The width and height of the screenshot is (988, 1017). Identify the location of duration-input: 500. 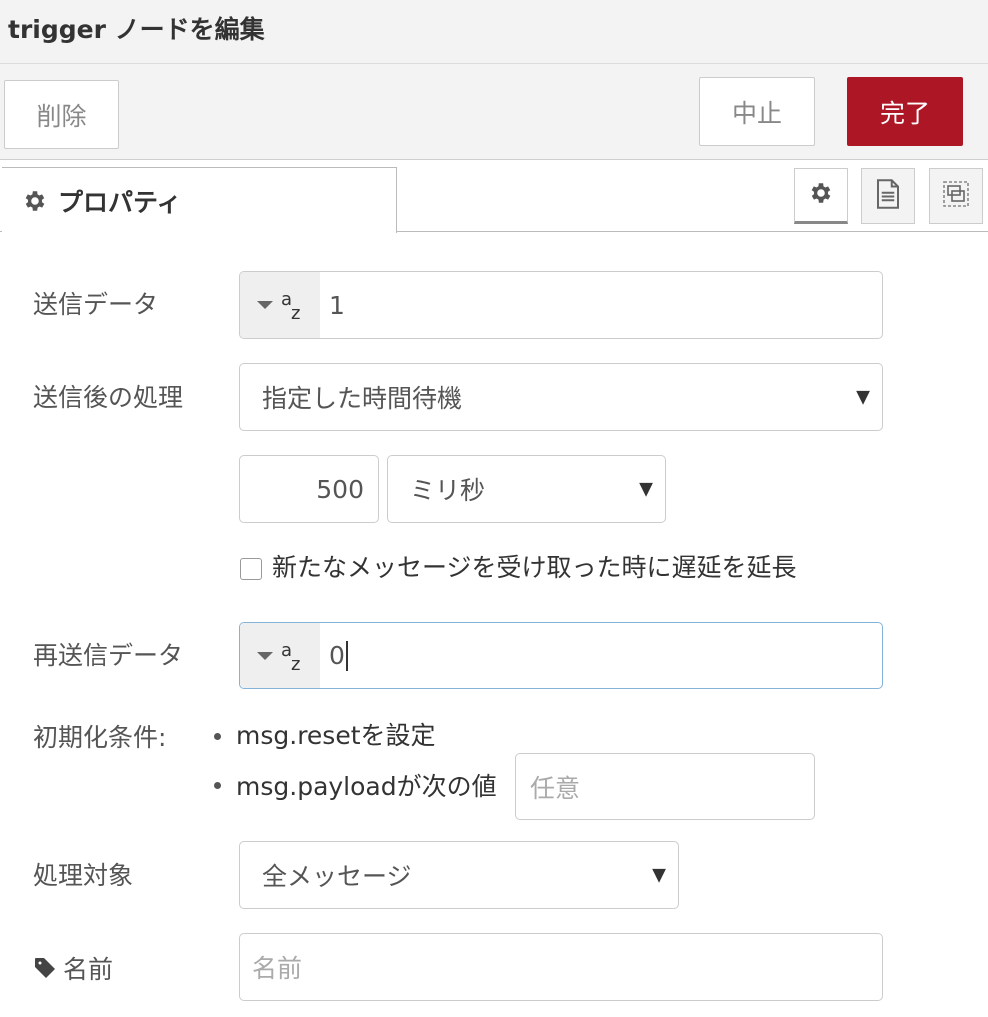
(309, 489).